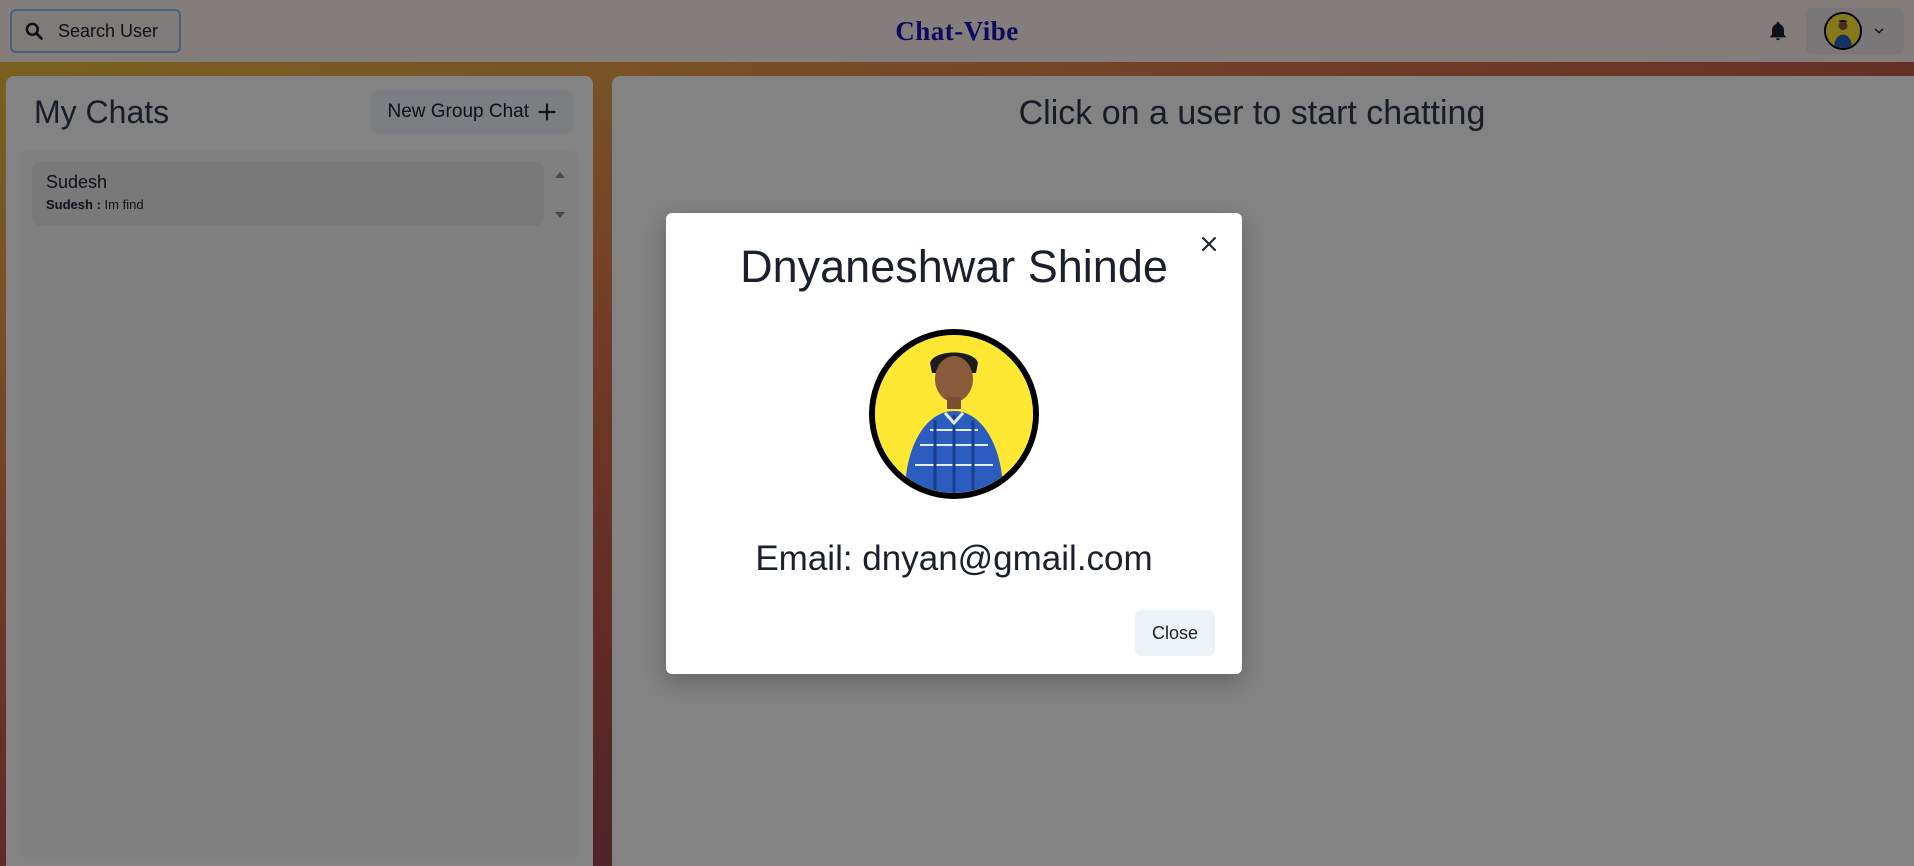  Describe the element at coordinates (954, 558) in the screenshot. I see `profile-email: Email: dnyan@gmail.com` at that location.